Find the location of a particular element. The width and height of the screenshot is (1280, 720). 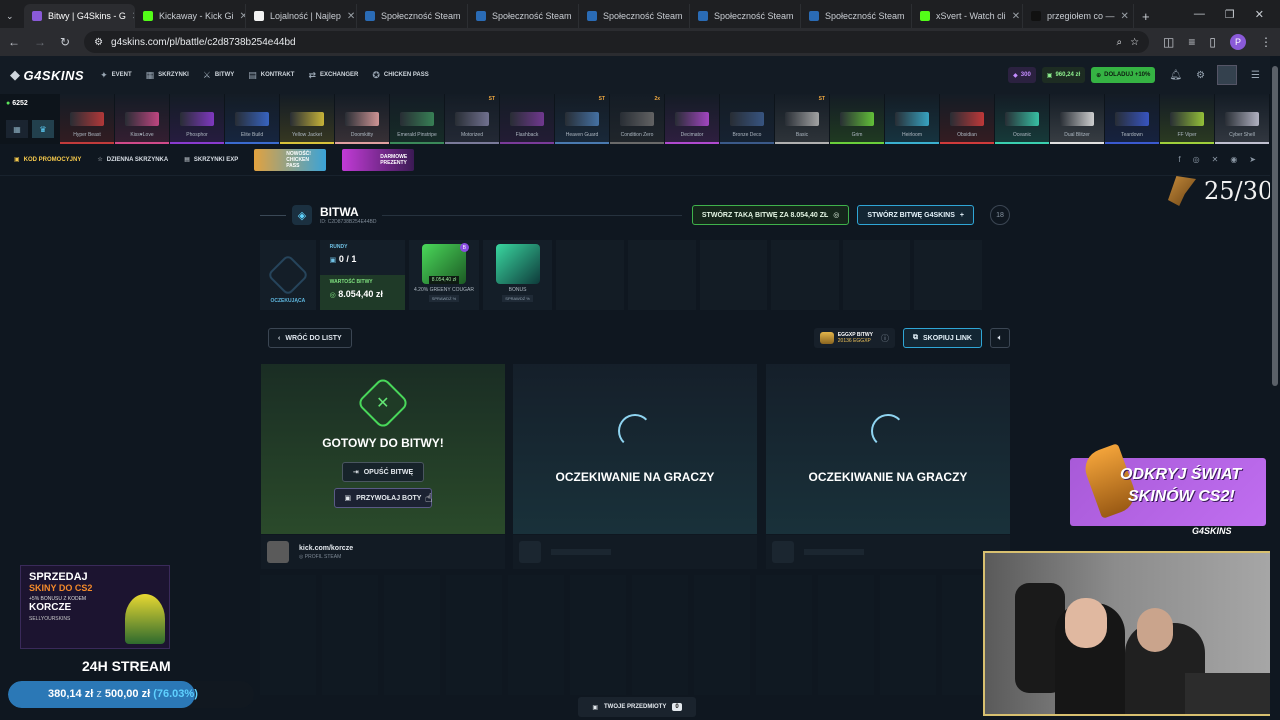

browser-tab: Kickaway - Kick Gi✕ is located at coordinates (190, 16).